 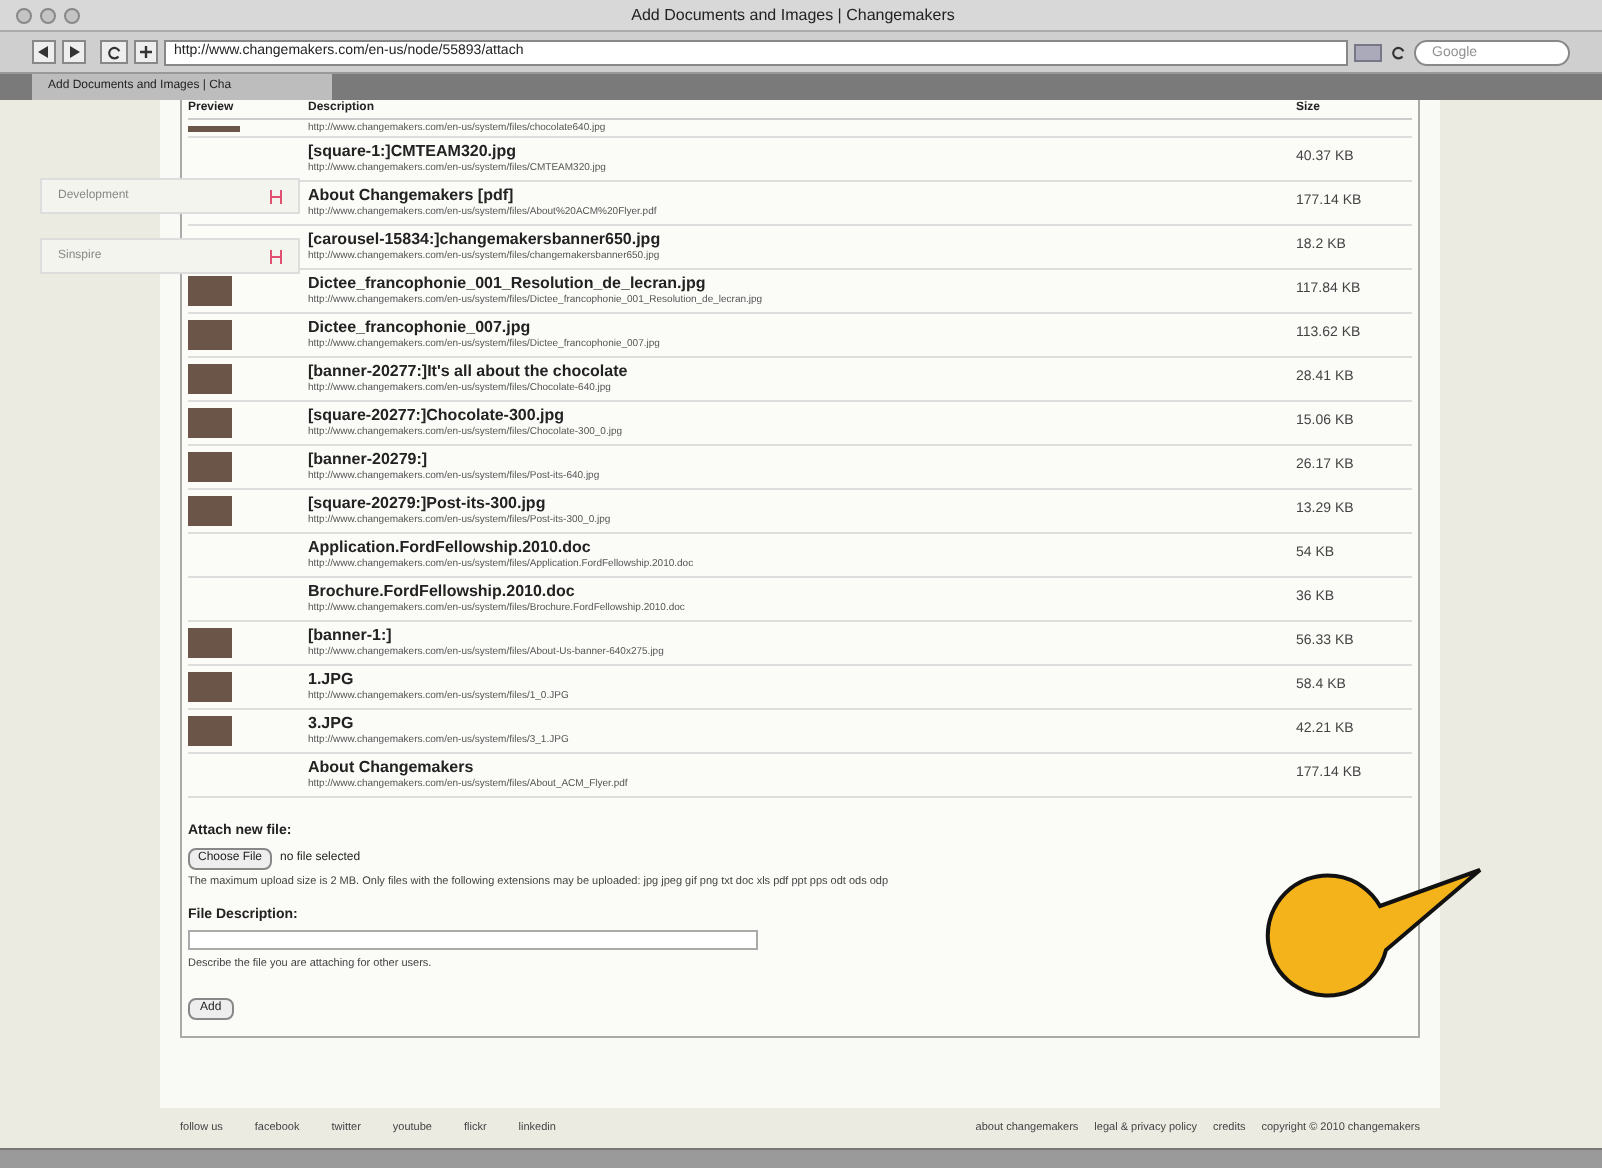 I want to click on right-arrow-icon, so click(x=74, y=52).